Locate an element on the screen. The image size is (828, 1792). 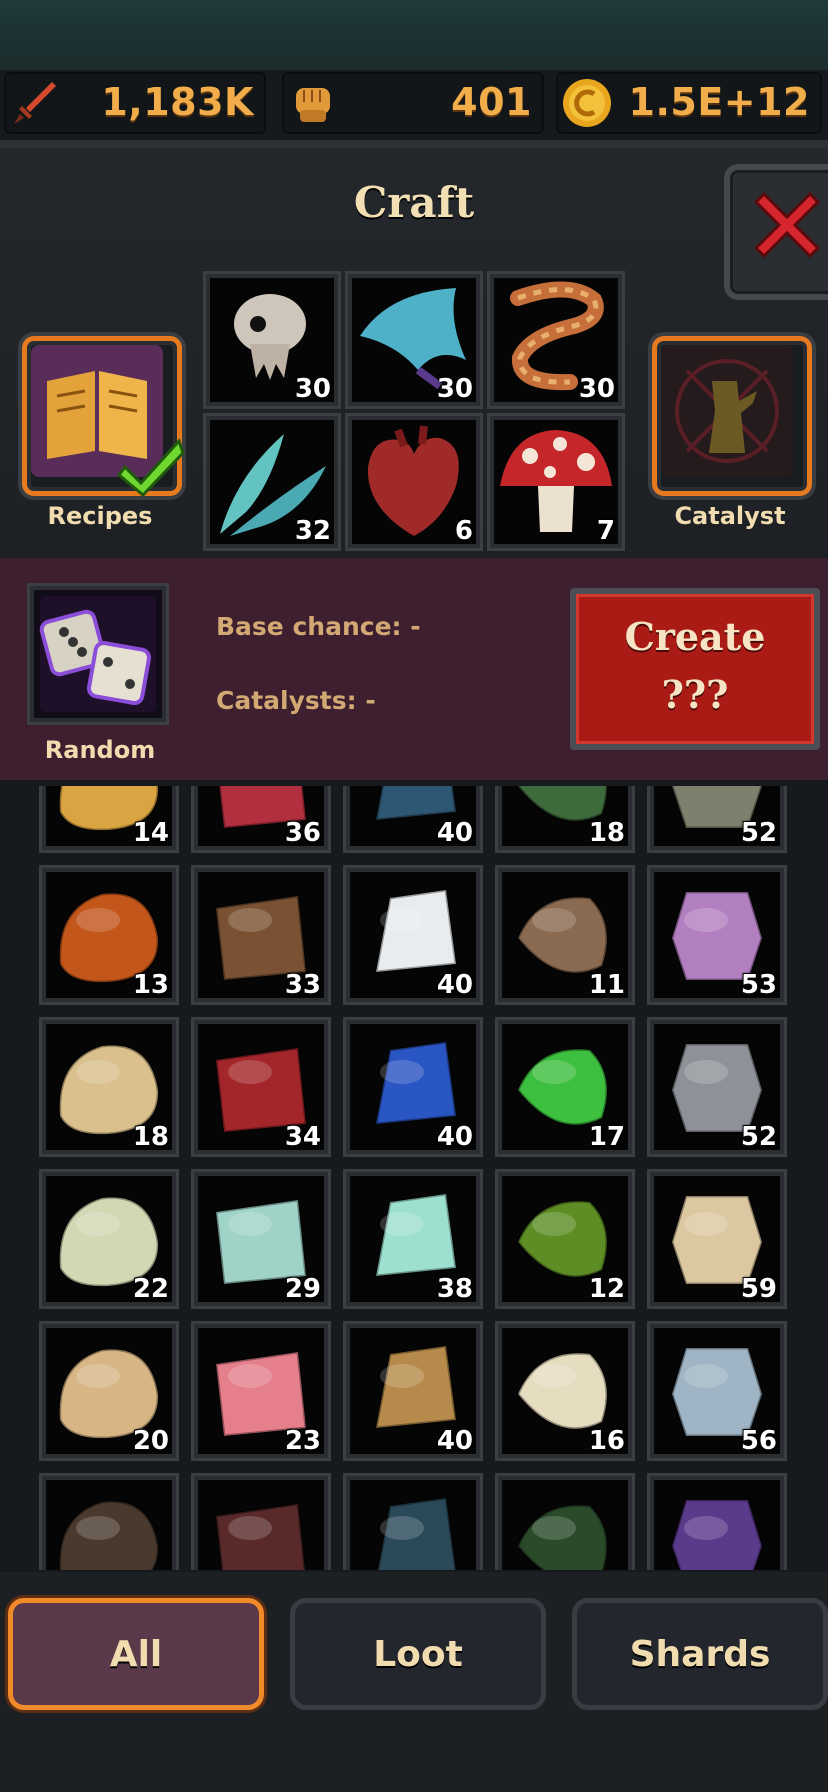
inventory-item: 16 is located at coordinates (565, 1391).